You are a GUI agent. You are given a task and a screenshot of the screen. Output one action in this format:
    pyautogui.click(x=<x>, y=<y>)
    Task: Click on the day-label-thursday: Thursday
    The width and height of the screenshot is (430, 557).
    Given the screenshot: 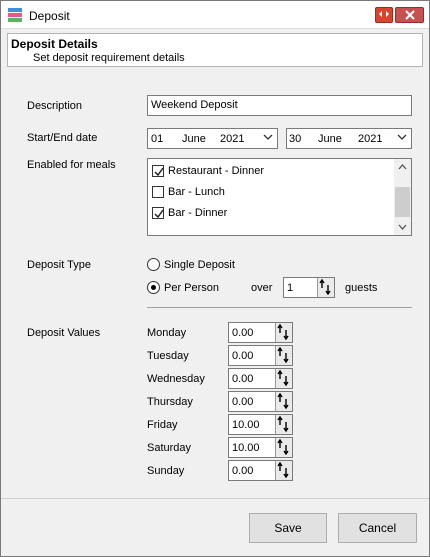 What is the action you would take?
    pyautogui.click(x=170, y=402)
    